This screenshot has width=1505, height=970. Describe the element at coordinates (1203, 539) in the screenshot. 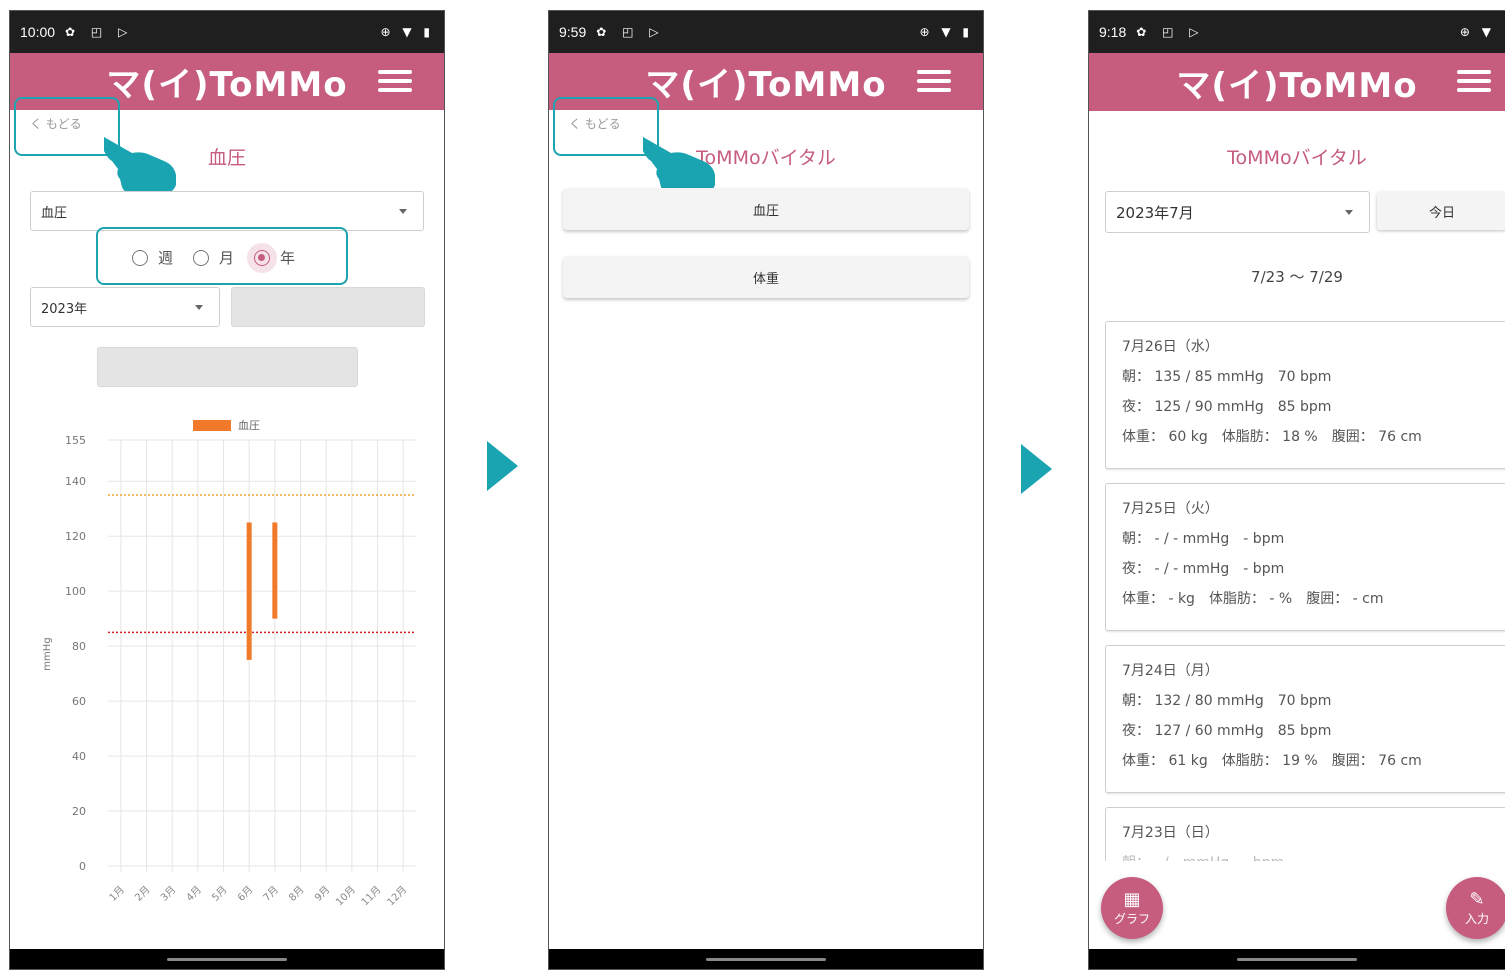

I see `card-morning: 朝： - / - mmHg - bpm` at that location.